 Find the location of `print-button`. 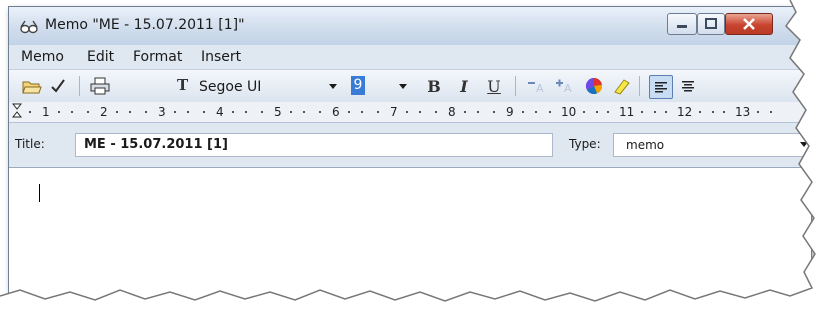

print-button is located at coordinates (100, 86).